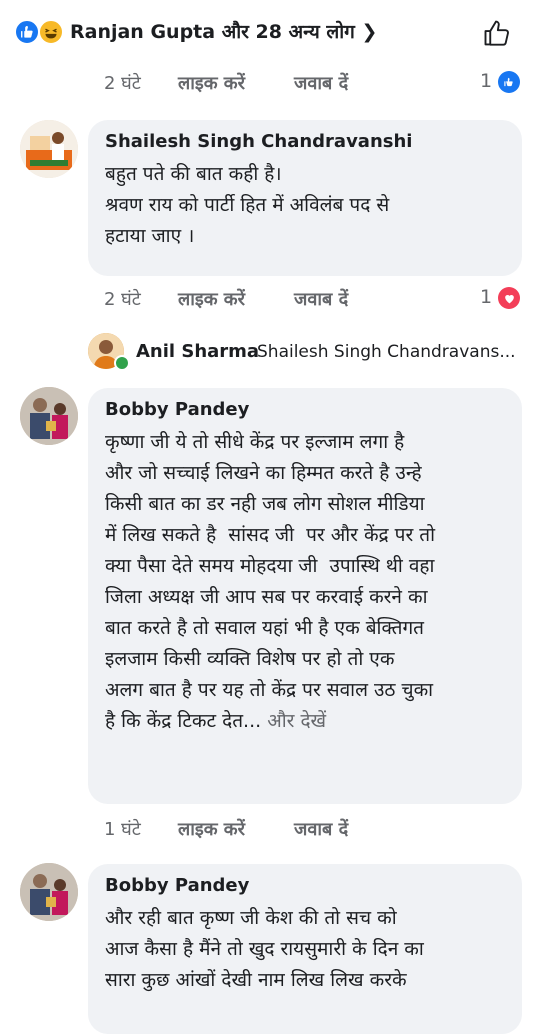 The height and width of the screenshot is (1034, 540). What do you see at coordinates (27, 32) in the screenshot?
I see `like-reaction-icon` at bounding box center [27, 32].